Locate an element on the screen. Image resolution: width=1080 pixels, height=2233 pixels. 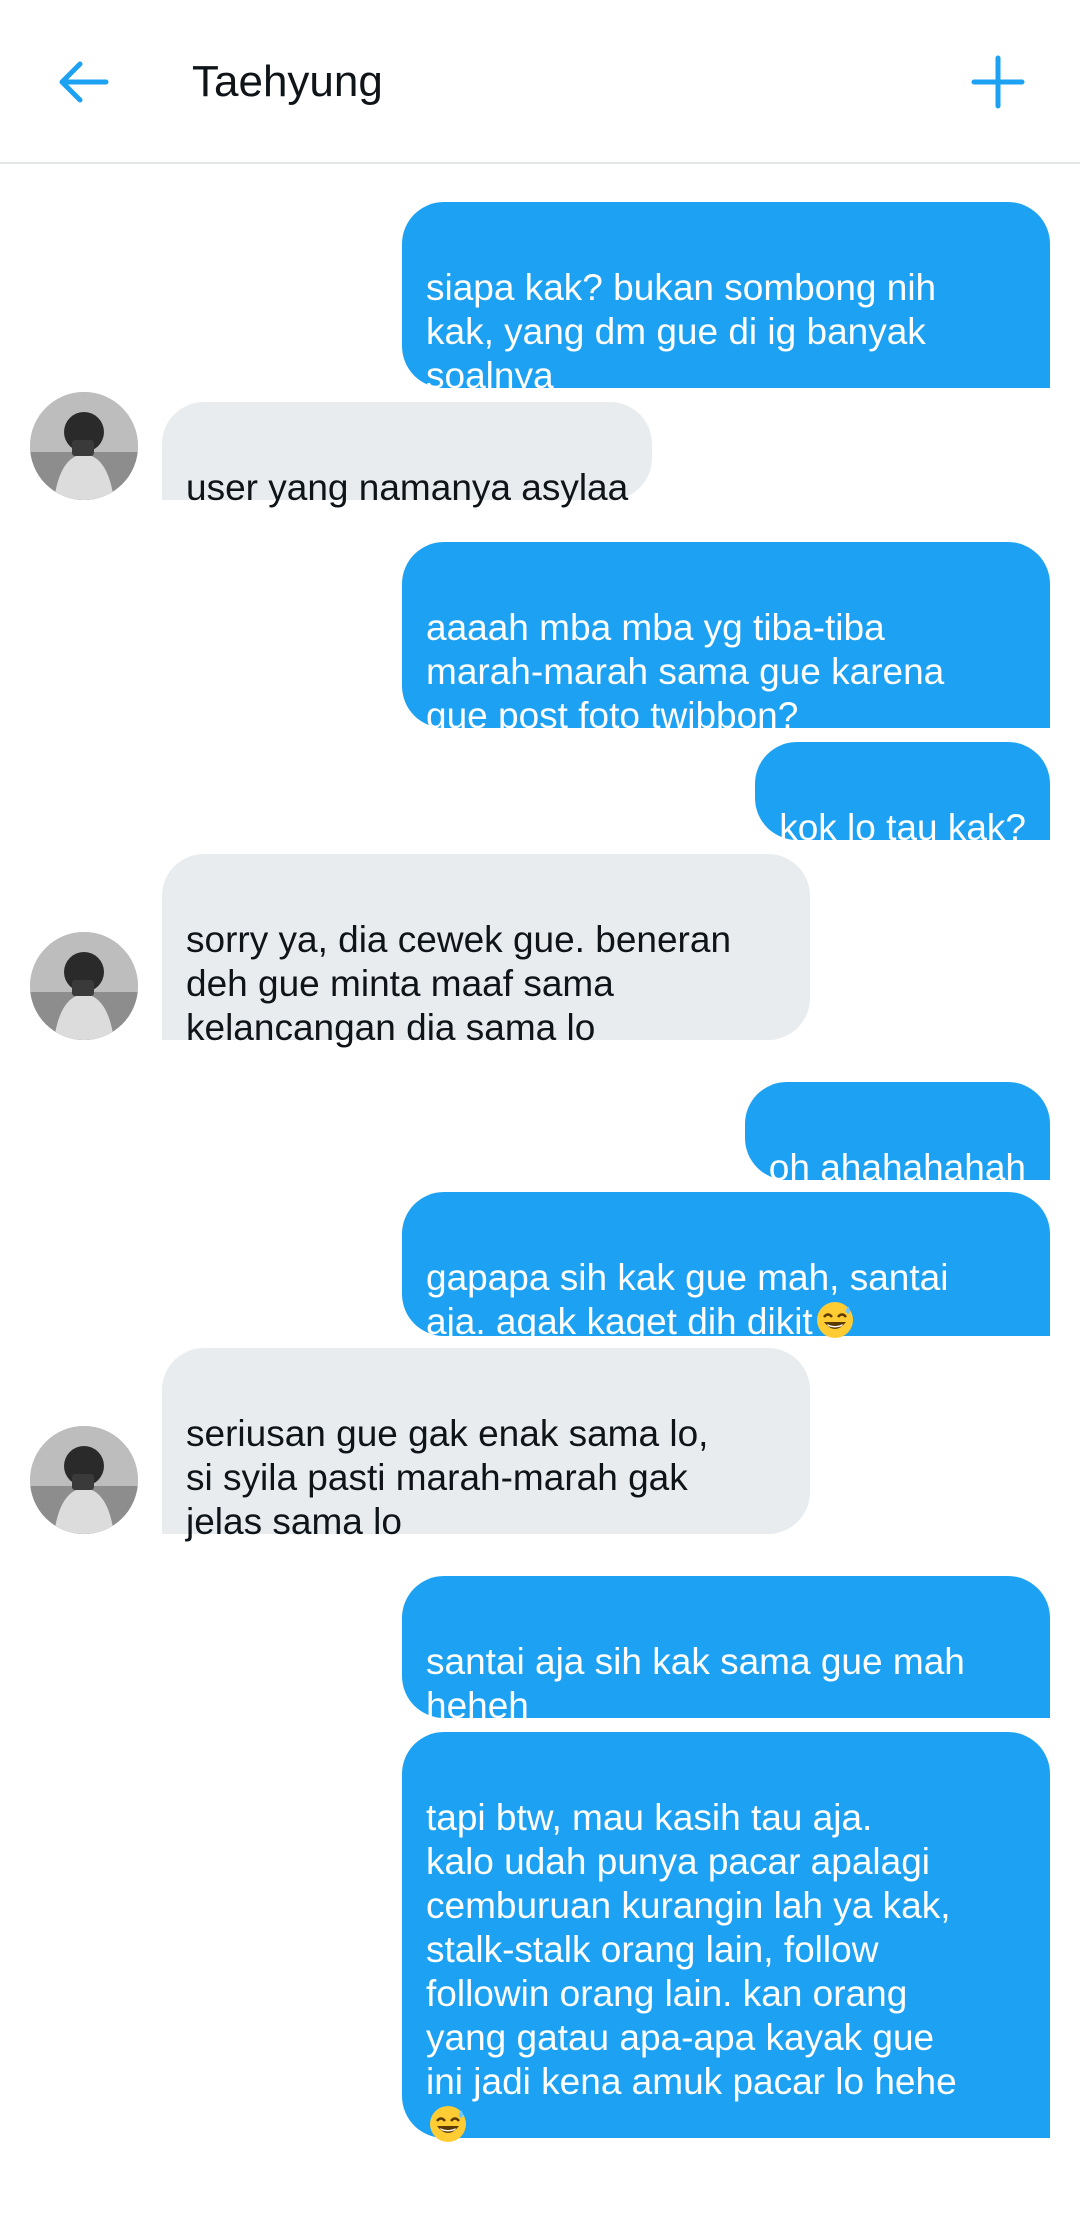
plus-icon is located at coordinates (998, 82).